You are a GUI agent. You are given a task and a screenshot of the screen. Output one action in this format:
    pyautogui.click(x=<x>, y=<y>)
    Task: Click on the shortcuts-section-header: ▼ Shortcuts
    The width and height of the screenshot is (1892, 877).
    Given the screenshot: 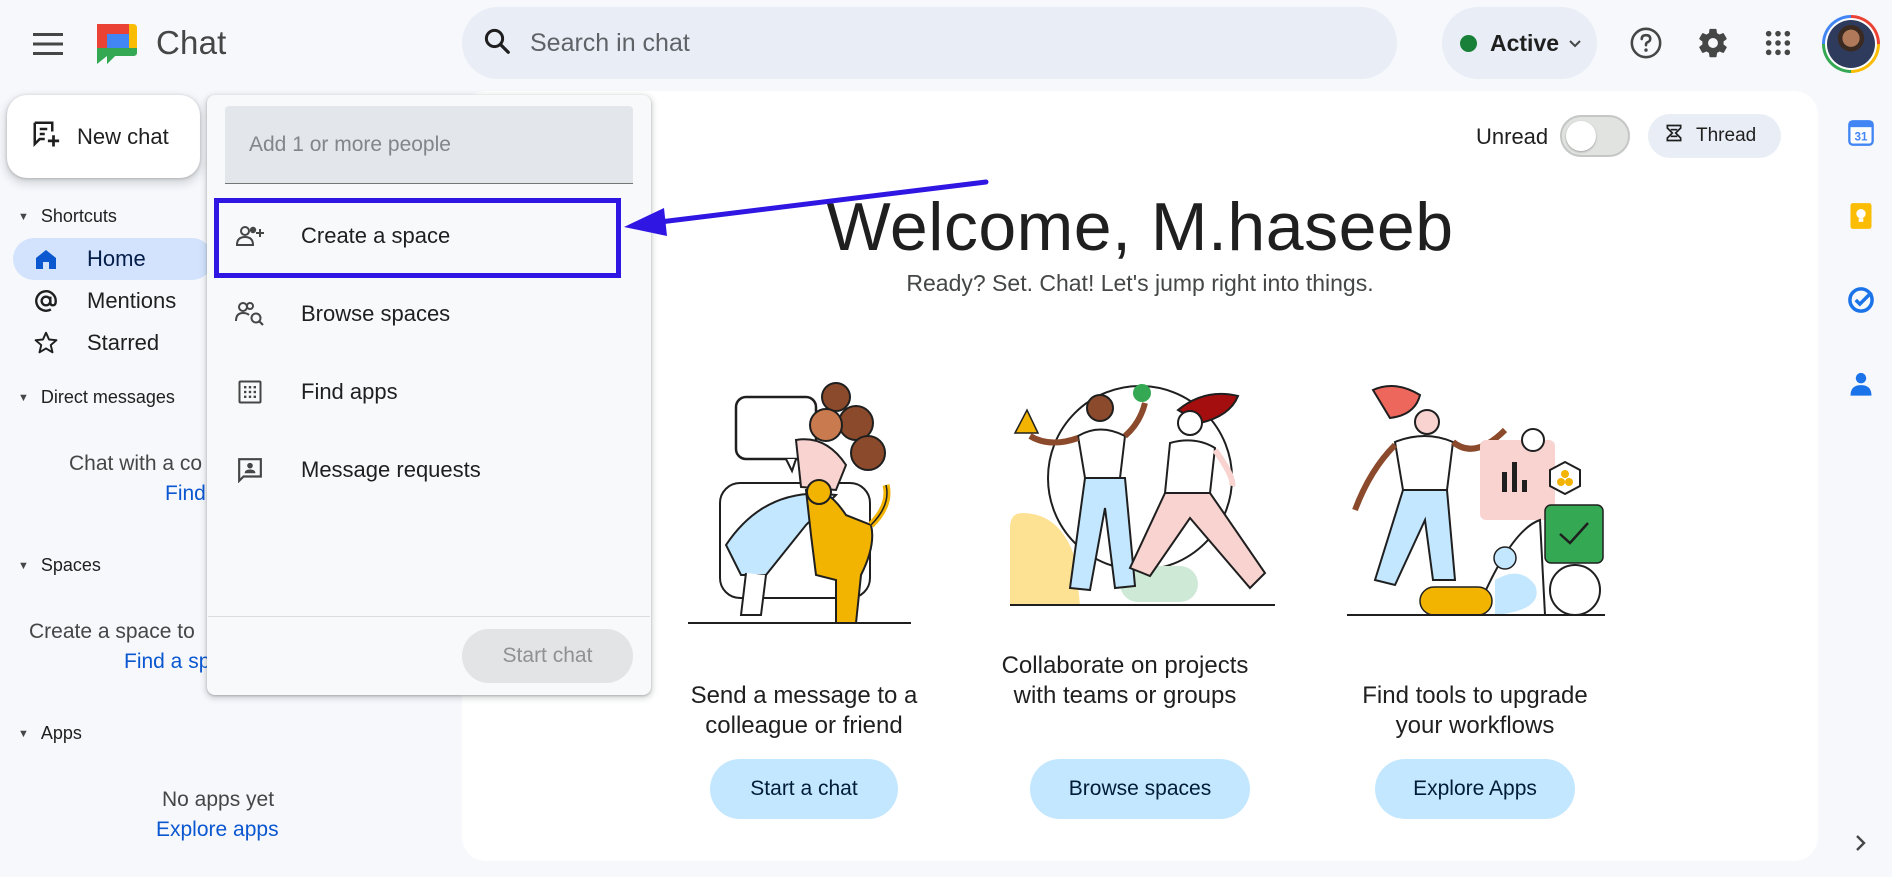 What is the action you would take?
    pyautogui.click(x=67, y=216)
    